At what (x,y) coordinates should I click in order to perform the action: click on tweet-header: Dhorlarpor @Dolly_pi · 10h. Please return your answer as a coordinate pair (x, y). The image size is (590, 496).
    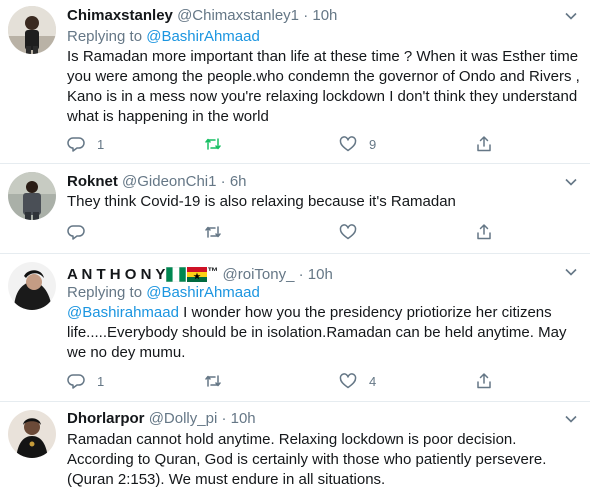
    Looking at the image, I should click on (161, 419).